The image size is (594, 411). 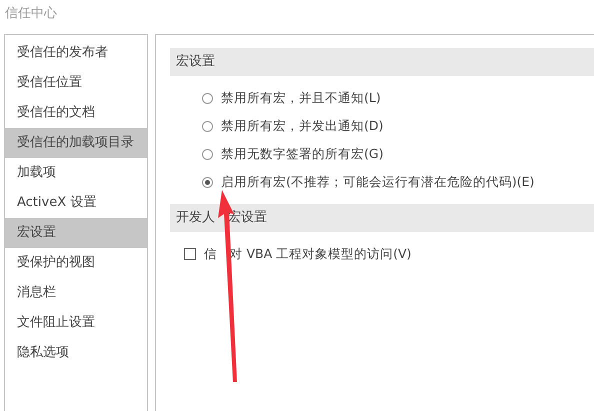 What do you see at coordinates (76, 143) in the screenshot?
I see `sidebar-item: 受信任的加载项目录` at bounding box center [76, 143].